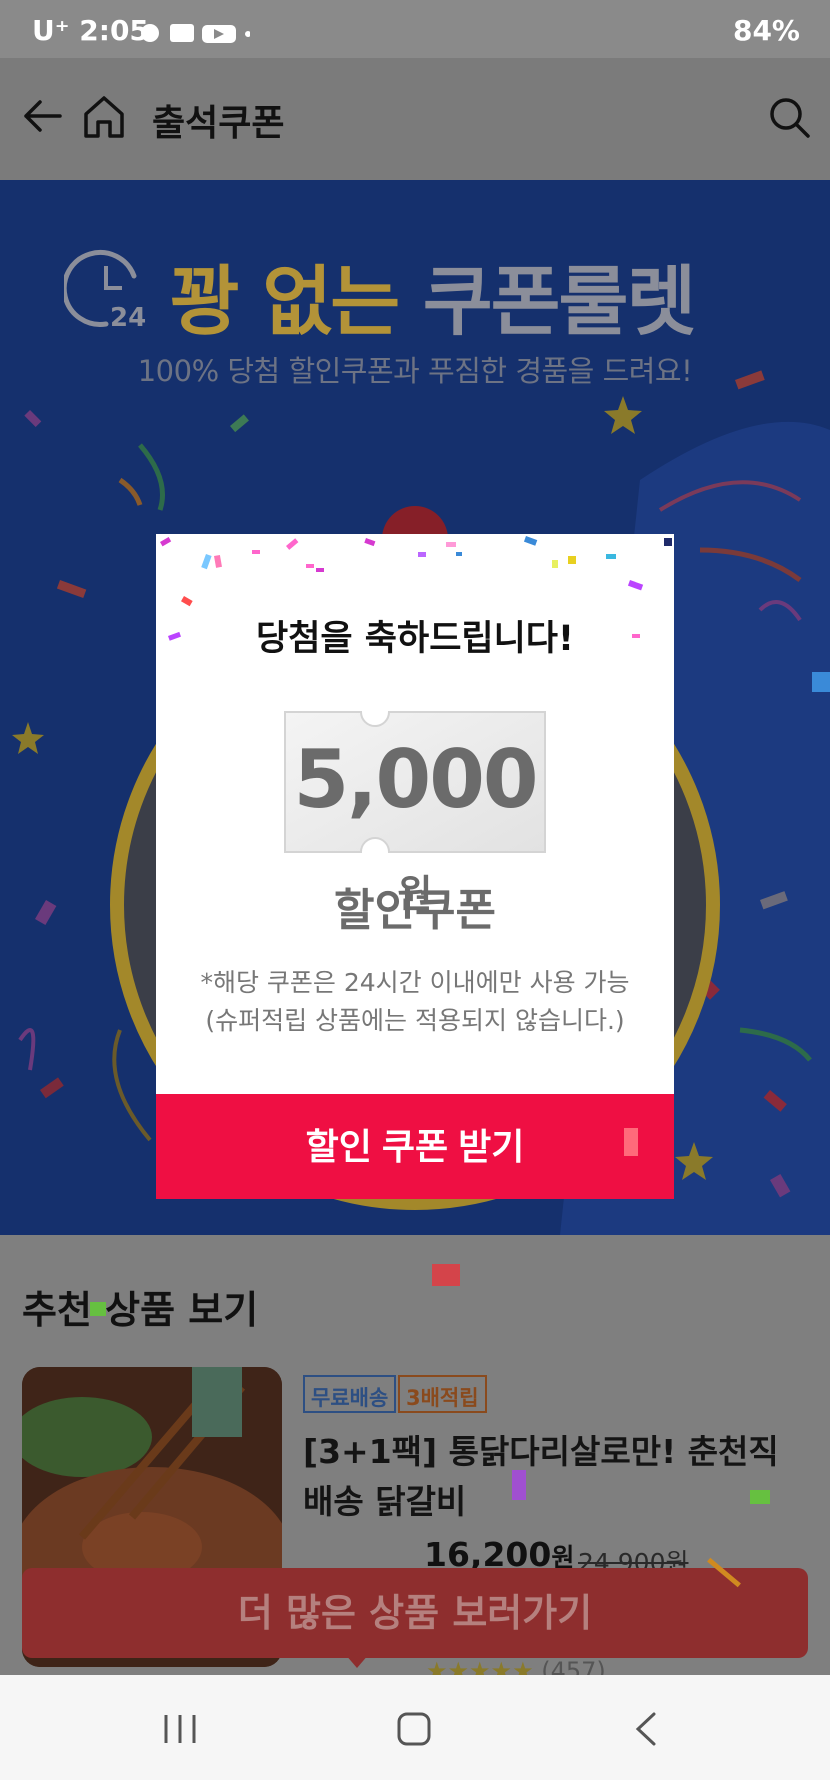  What do you see at coordinates (433, 301) in the screenshot?
I see `banner-headline: 꽝 없는 쿠폰룰렛` at bounding box center [433, 301].